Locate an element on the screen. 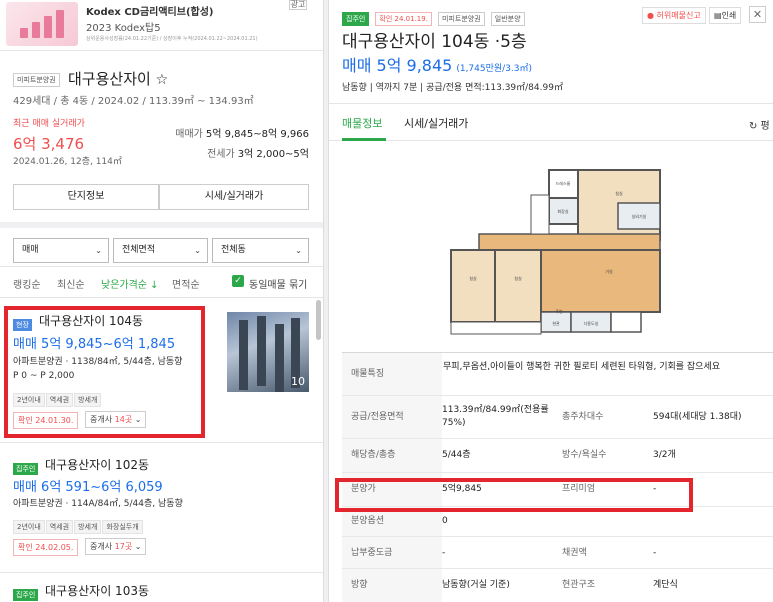 This screenshot has width=773, height=602. ad-close-button: 광고 is located at coordinates (298, 5).